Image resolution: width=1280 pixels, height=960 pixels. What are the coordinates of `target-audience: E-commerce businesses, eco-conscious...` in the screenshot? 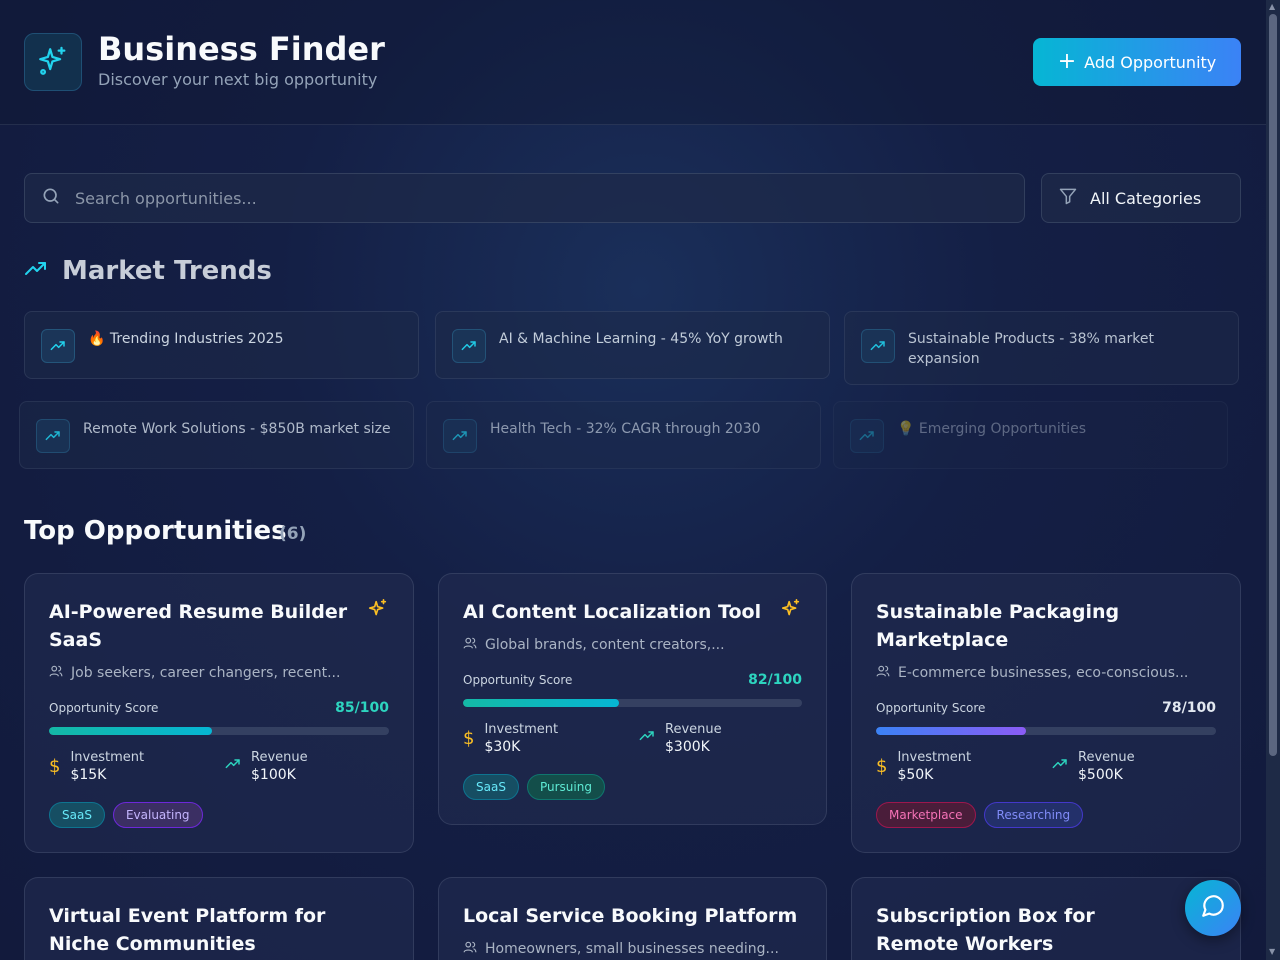 It's located at (1032, 673).